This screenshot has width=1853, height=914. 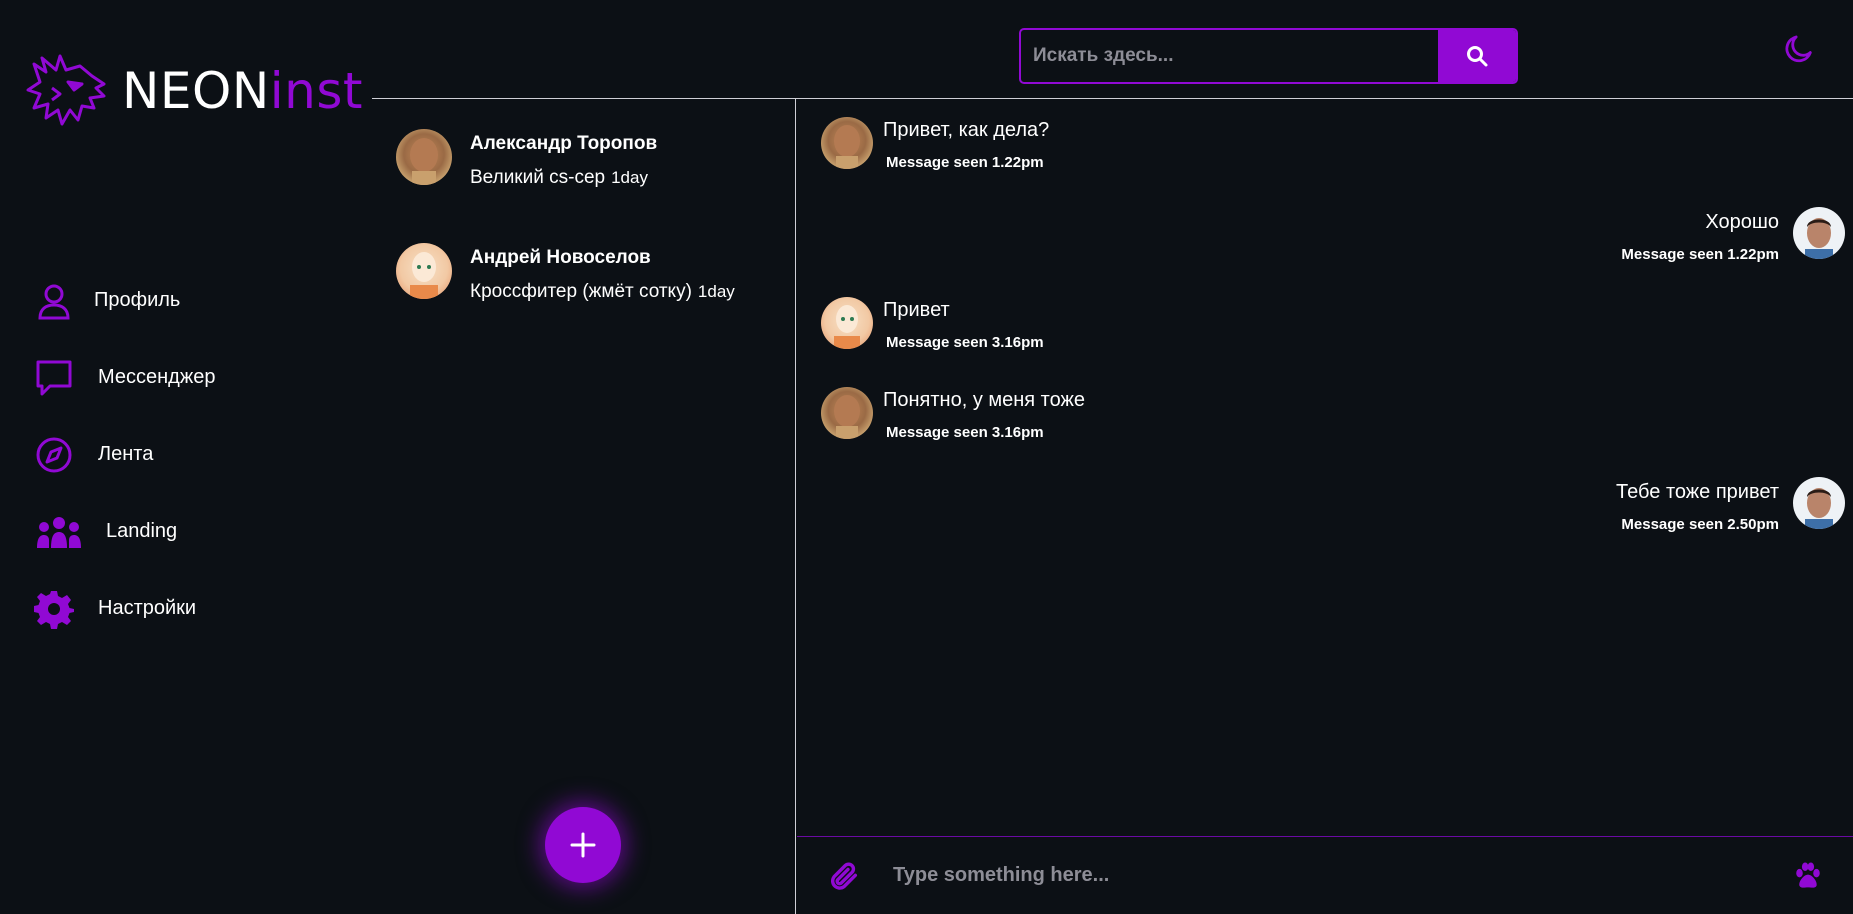 I want to click on message-text: Понятно, у меня тоже, so click(x=984, y=400).